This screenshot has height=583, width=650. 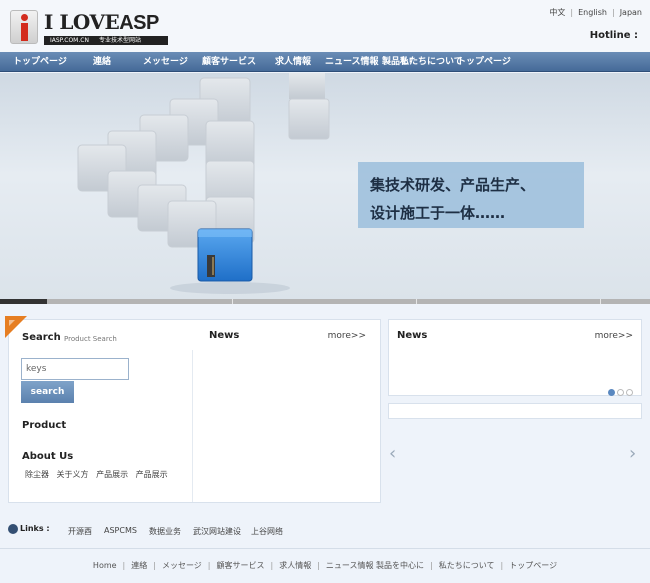 I want to click on footer-link-service: 顧客サービス, so click(x=241, y=565).